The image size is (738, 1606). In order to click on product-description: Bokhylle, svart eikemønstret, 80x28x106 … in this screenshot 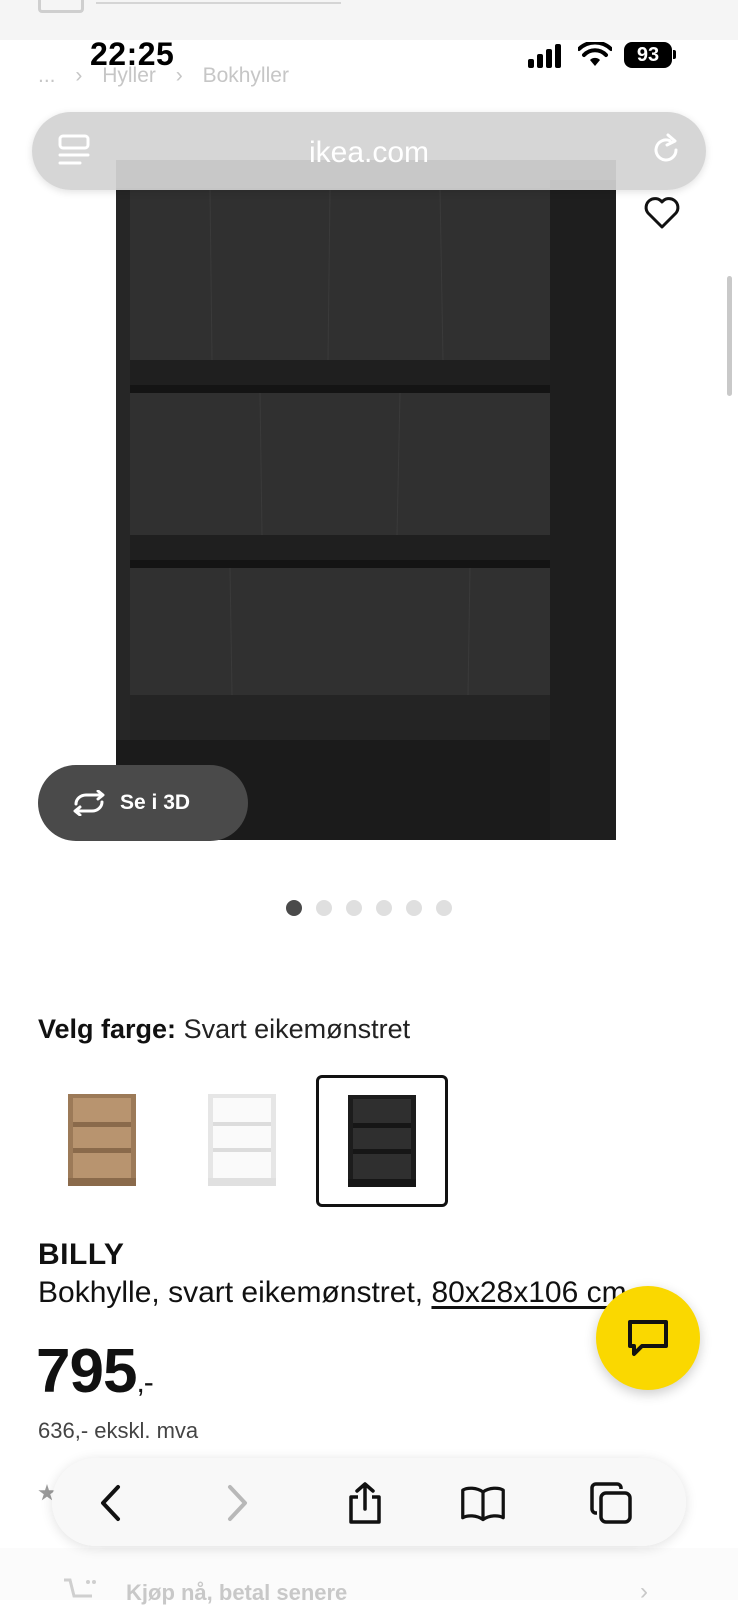, I will do `click(343, 1293)`.